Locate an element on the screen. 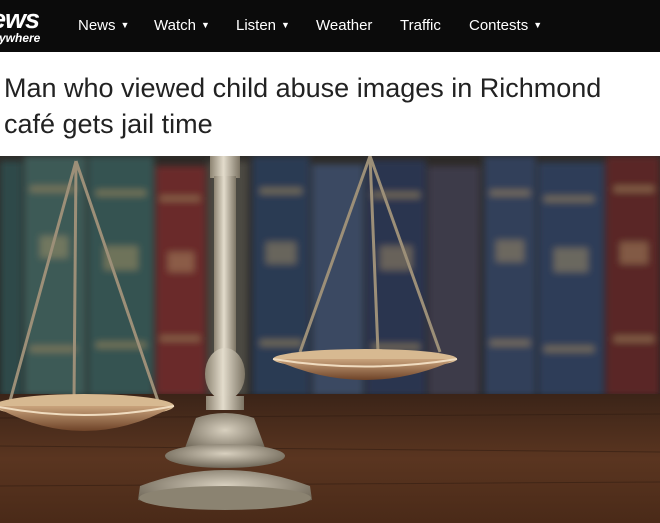 This screenshot has width=660, height=523. nav-item-label: Contests is located at coordinates (499, 25).